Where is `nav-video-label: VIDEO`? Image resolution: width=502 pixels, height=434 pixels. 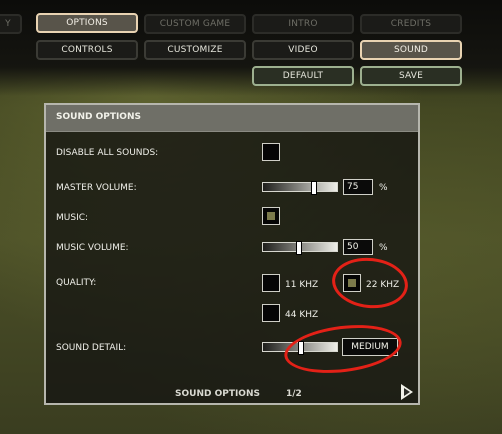 nav-video-label: VIDEO is located at coordinates (303, 50).